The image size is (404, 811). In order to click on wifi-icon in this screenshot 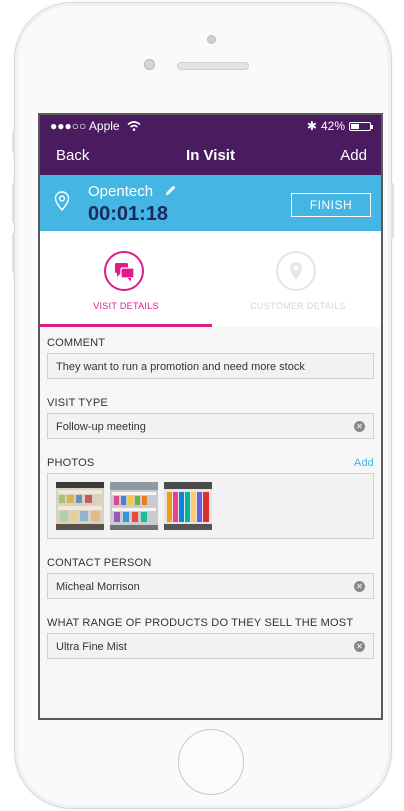, I will do `click(134, 126)`.